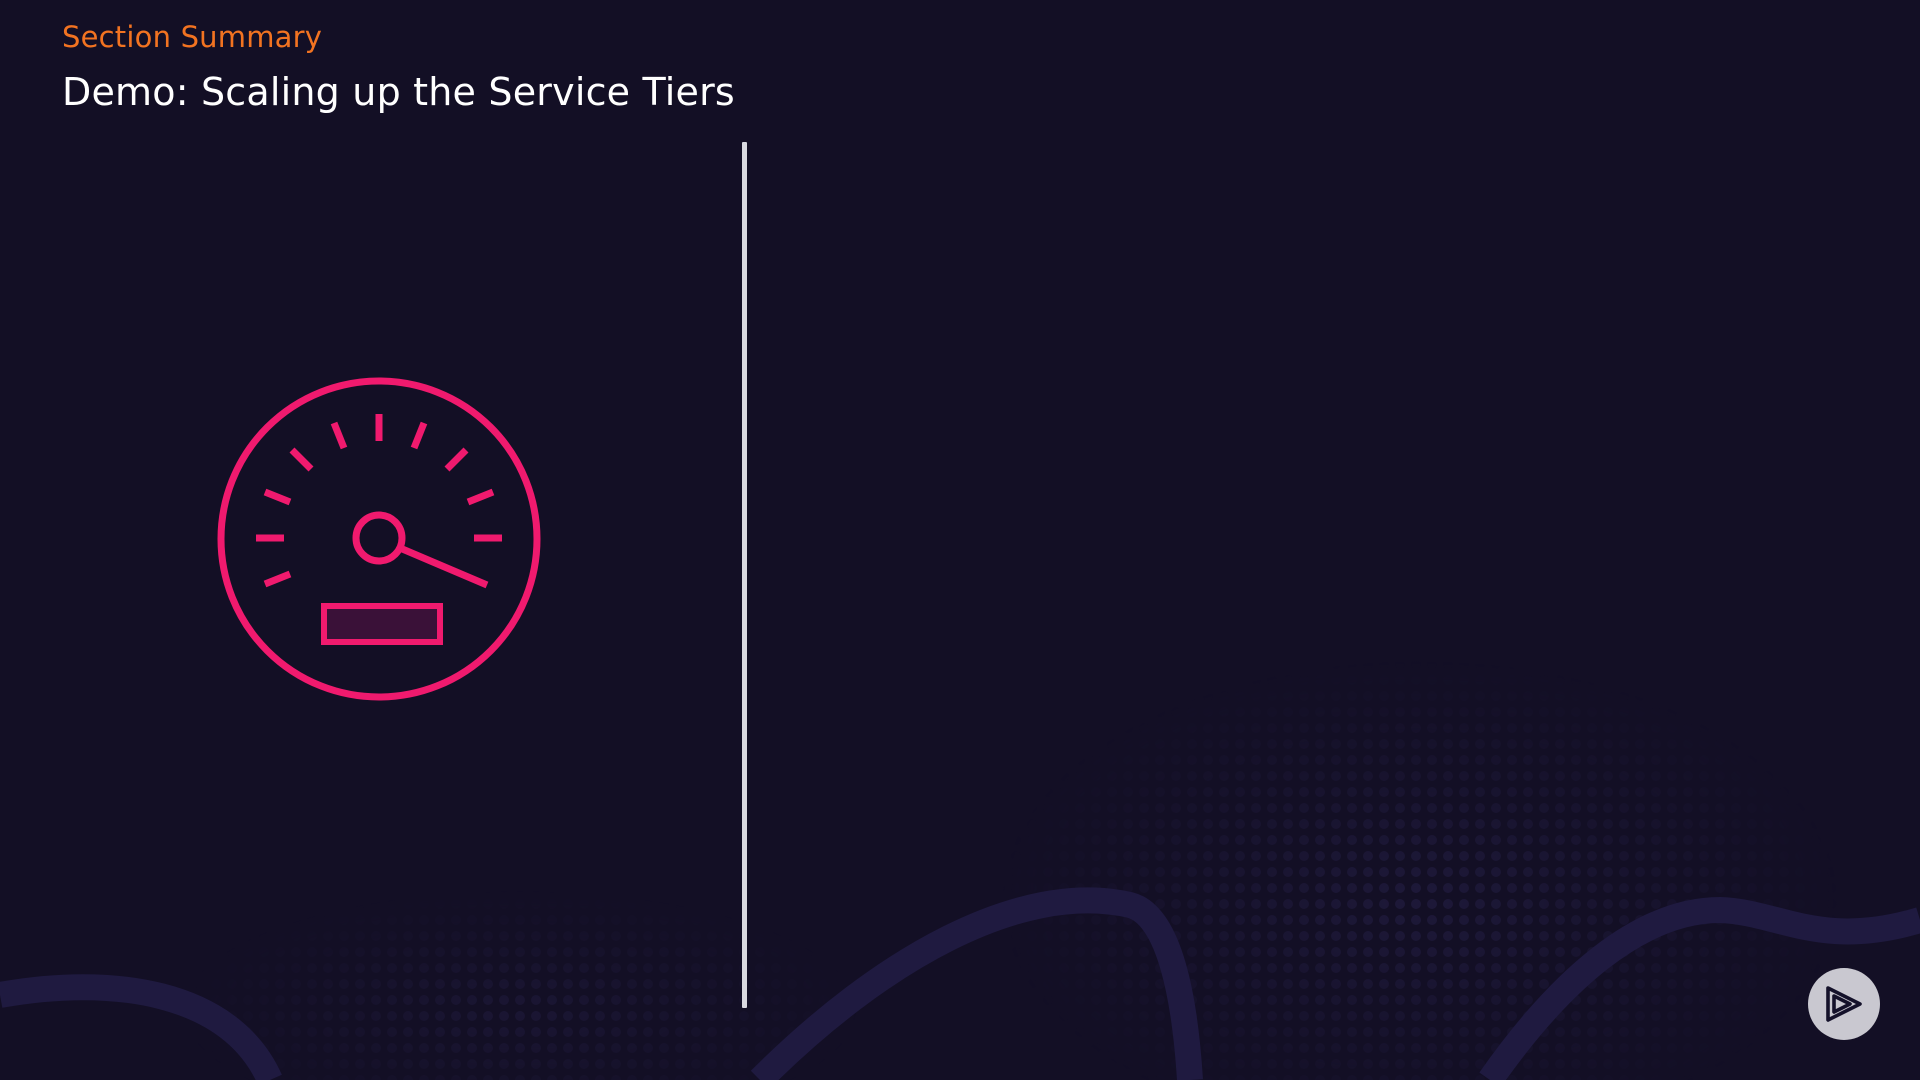 This screenshot has height=1080, width=1920. Describe the element at coordinates (379, 539) in the screenshot. I see `speedometer-icon` at that location.